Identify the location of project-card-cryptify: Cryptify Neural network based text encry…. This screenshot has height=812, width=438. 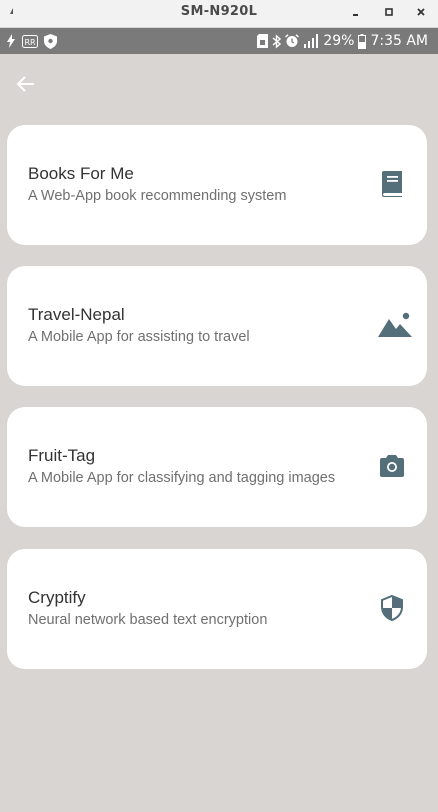
(217, 609).